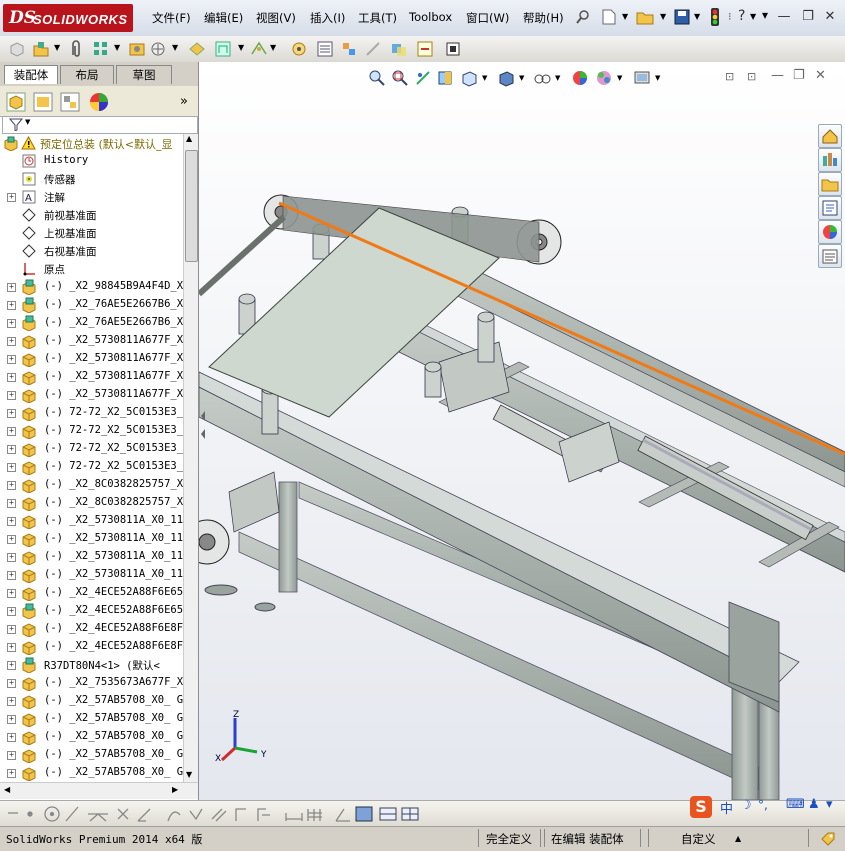 This screenshot has width=845, height=851. What do you see at coordinates (223, 49) in the screenshot?
I see `assembly-features-icon` at bounding box center [223, 49].